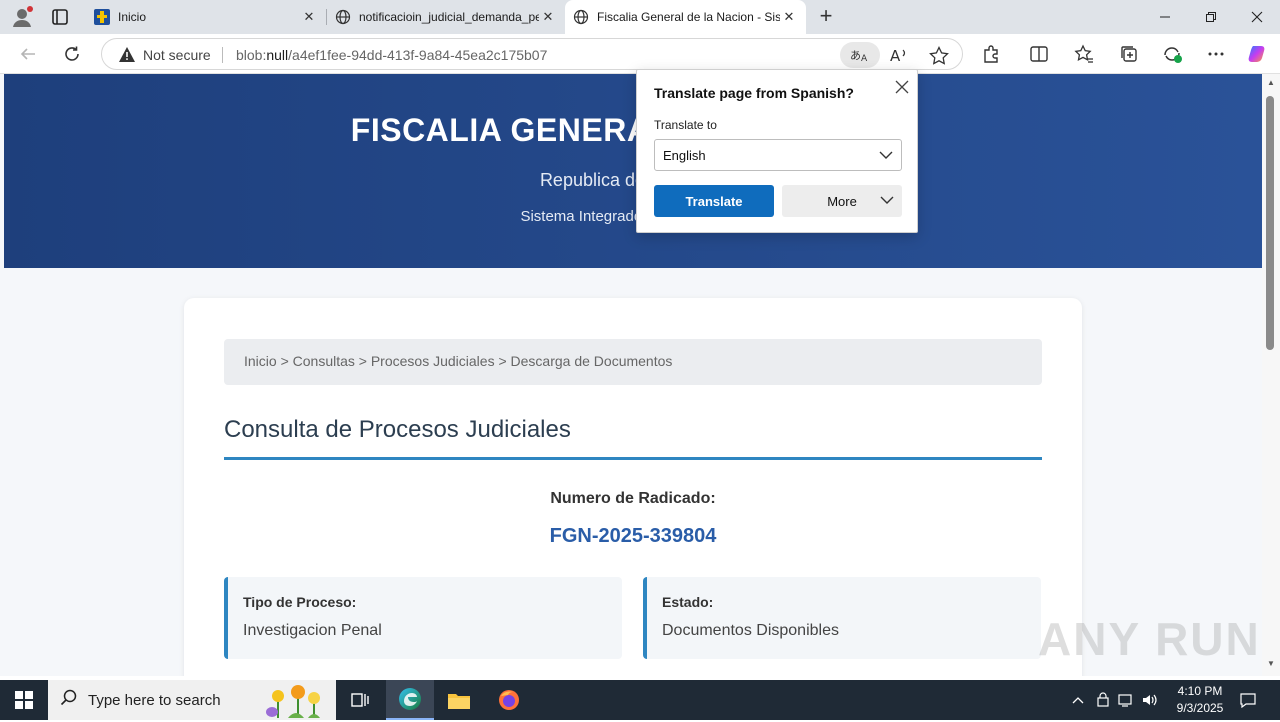  I want to click on search-icon, so click(69, 700).